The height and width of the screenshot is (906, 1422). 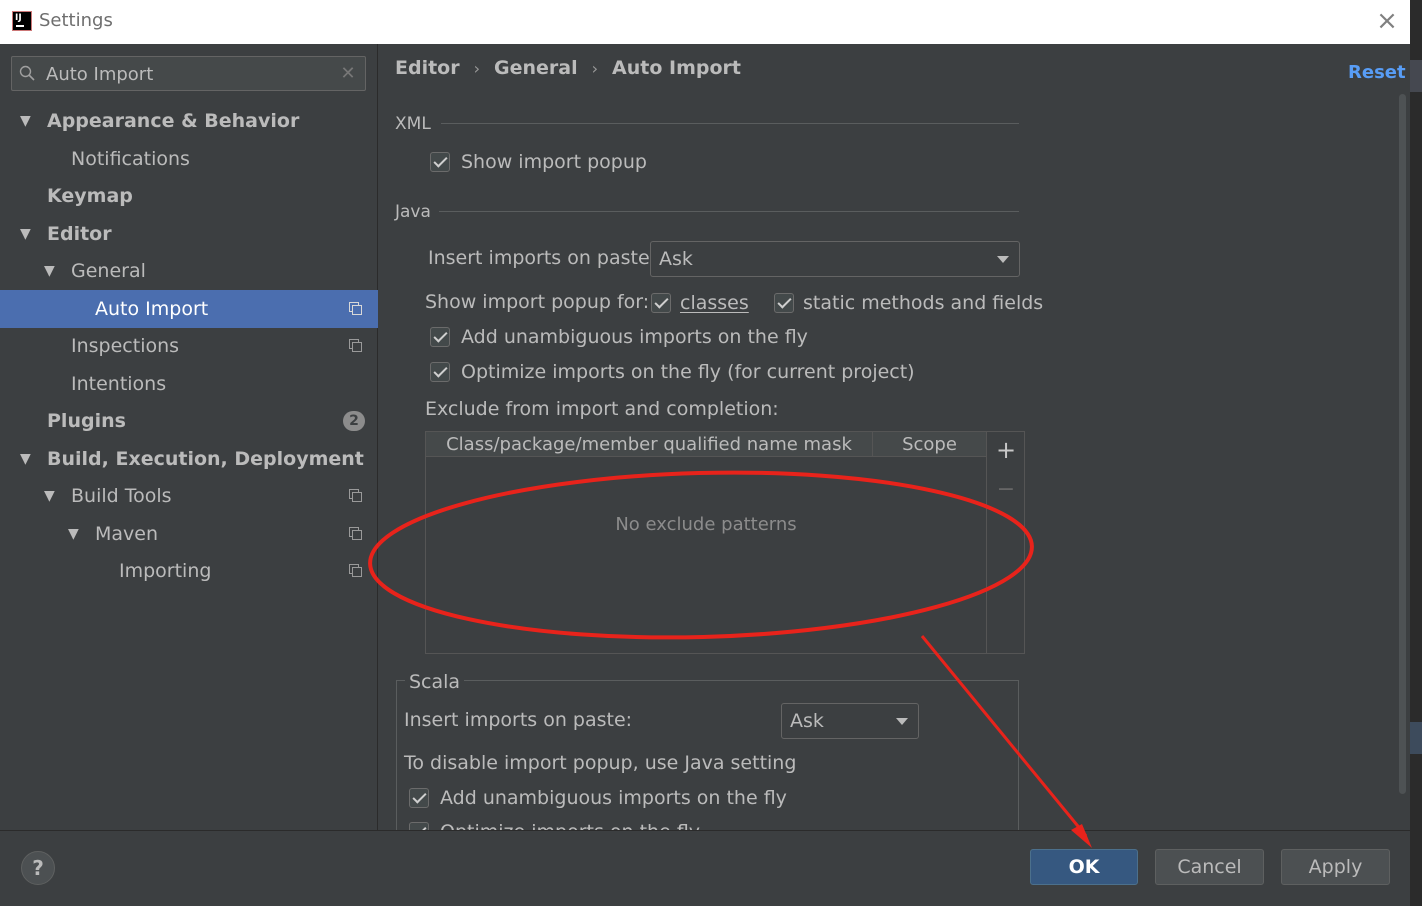 I want to click on tree-item-label: Importing, so click(x=165, y=571).